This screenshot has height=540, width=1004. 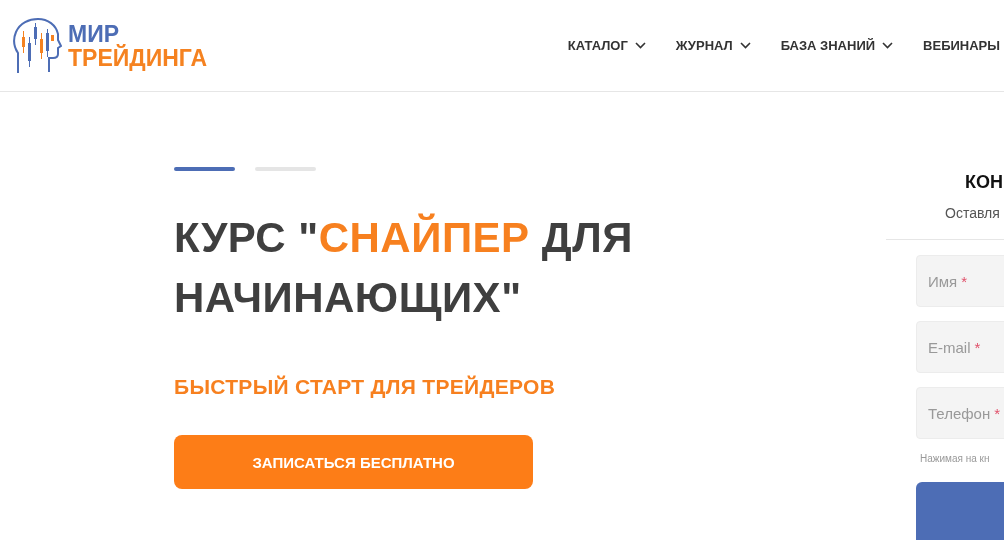 I want to click on hero-title: КУРС "СНАЙПЕР ДЛЯ НАЧИНАЮЩИХ", so click(x=404, y=267).